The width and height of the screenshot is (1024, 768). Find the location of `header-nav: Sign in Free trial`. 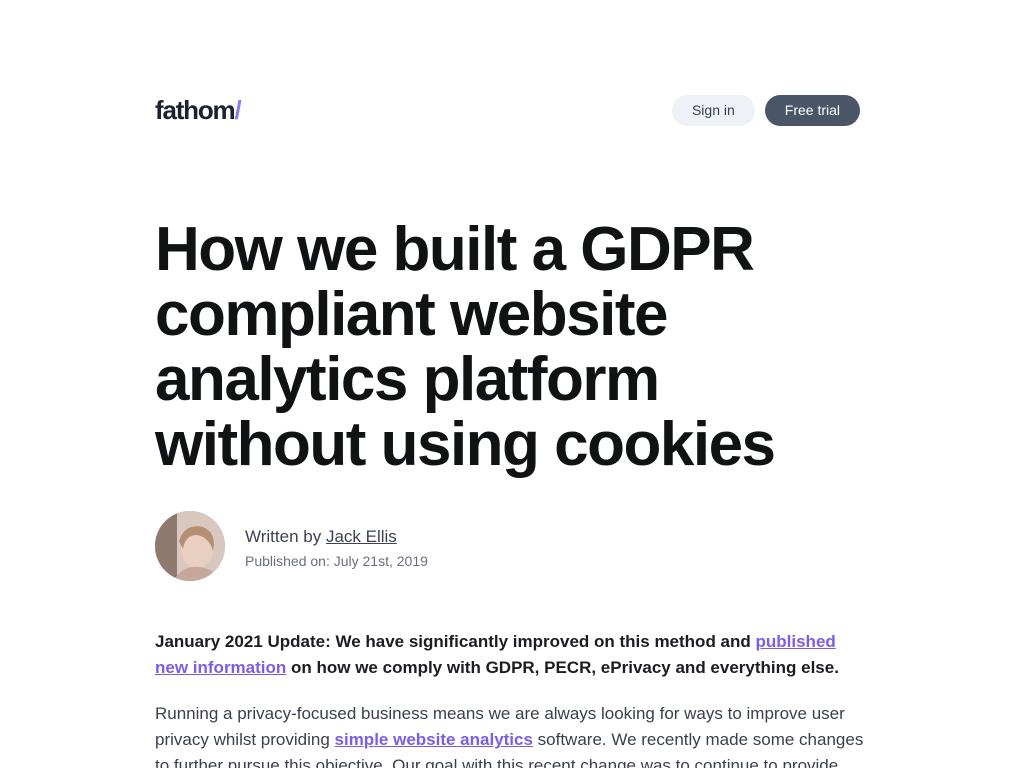

header-nav: Sign in Free trial is located at coordinates (765, 110).